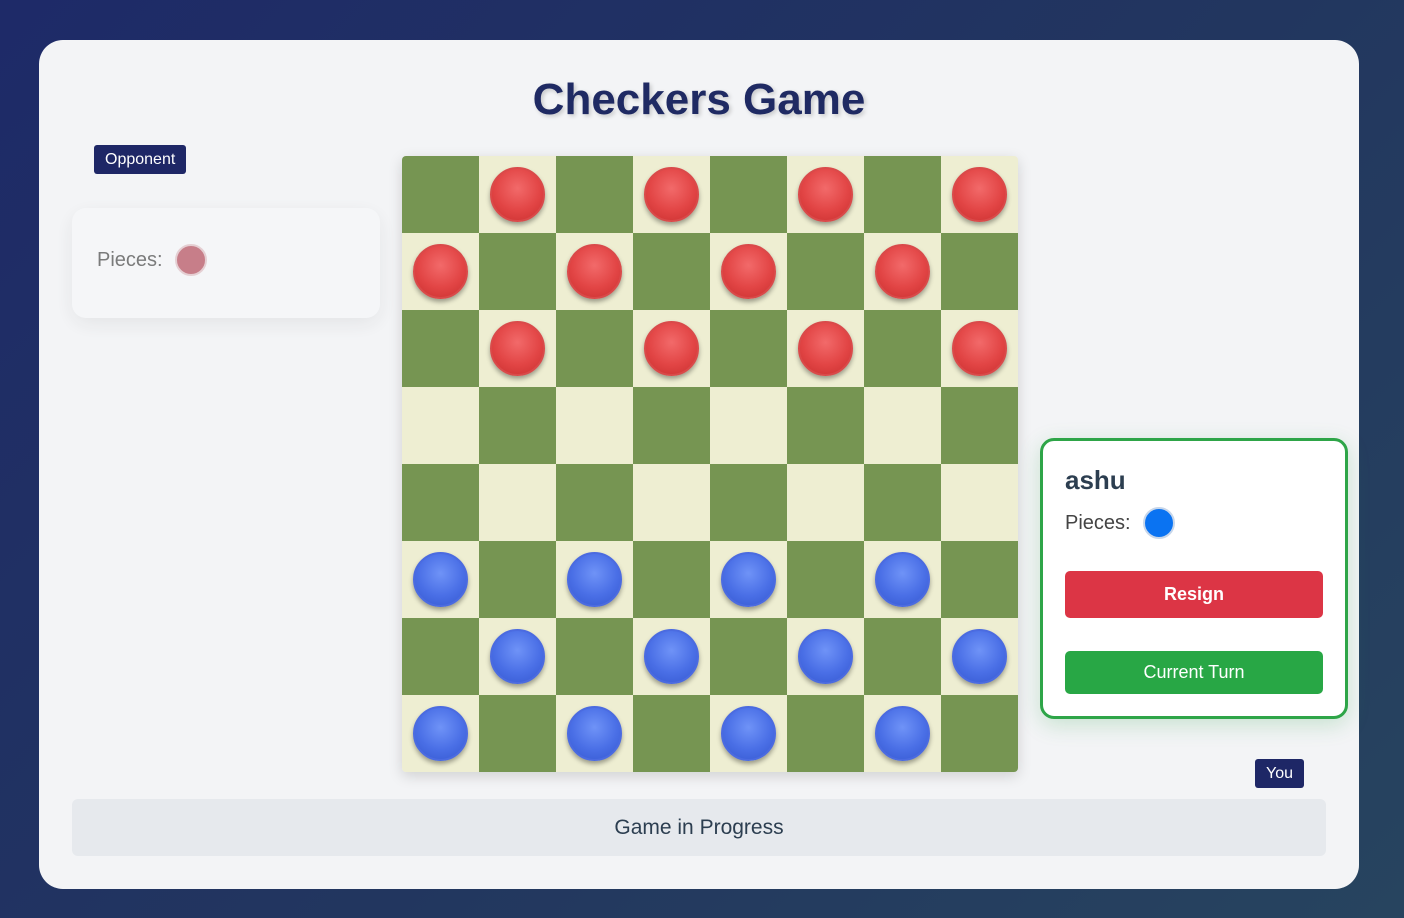  I want to click on player-pieces-row: Pieces:, so click(1120, 523).